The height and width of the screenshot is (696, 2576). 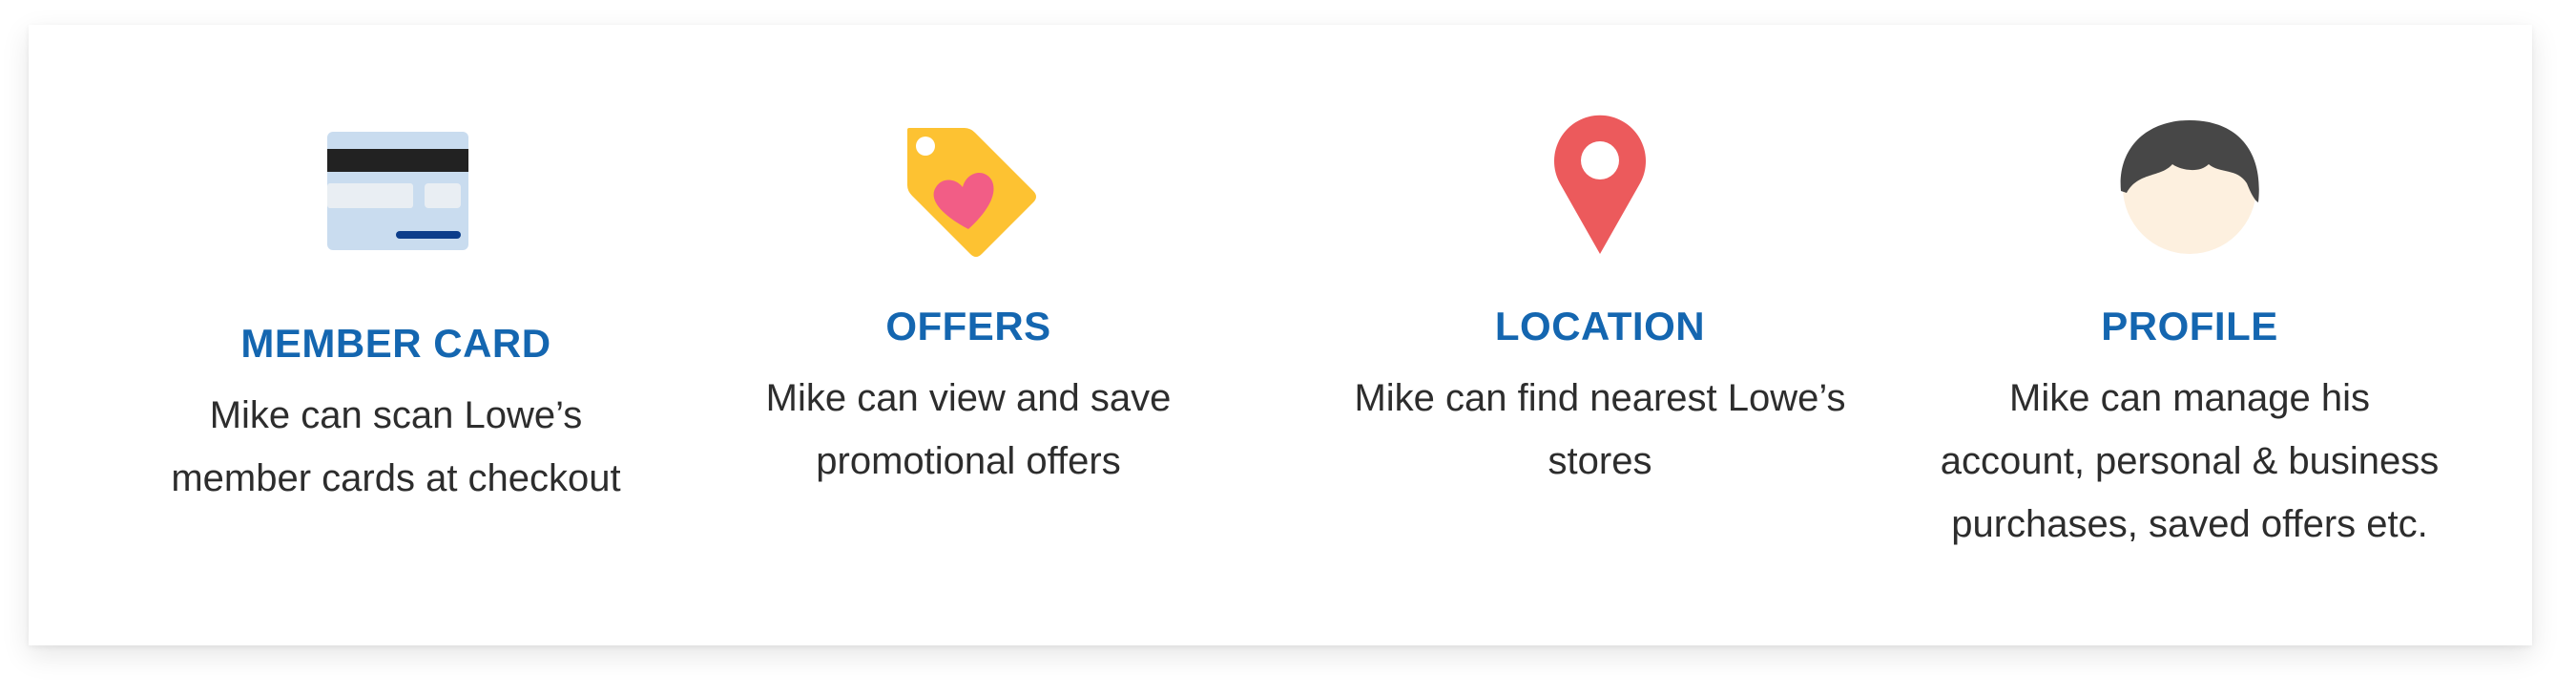 What do you see at coordinates (968, 326) in the screenshot?
I see `feature-title: OFFERS` at bounding box center [968, 326].